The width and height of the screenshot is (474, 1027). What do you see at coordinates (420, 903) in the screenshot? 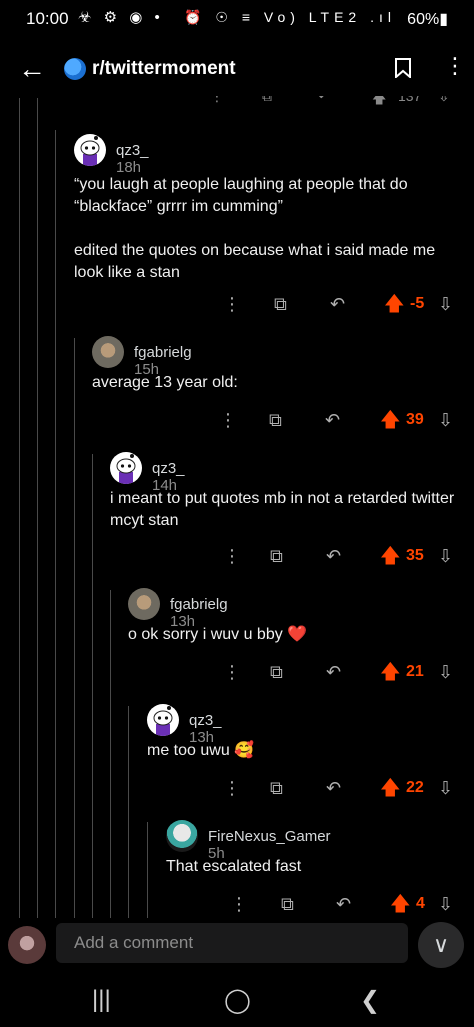
I see `score: 4` at bounding box center [420, 903].